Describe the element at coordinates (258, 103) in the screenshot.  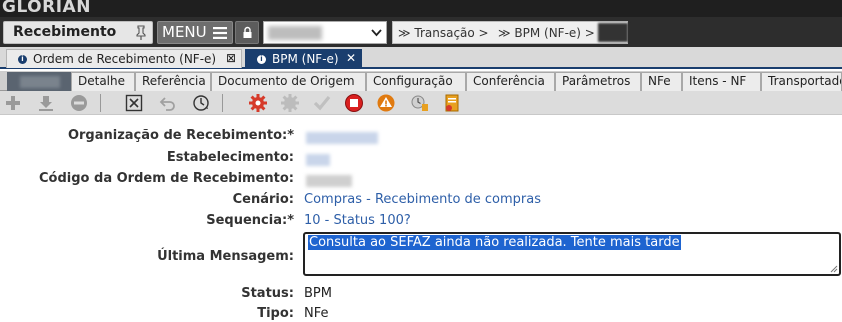
I see `settings-gear-icon` at that location.